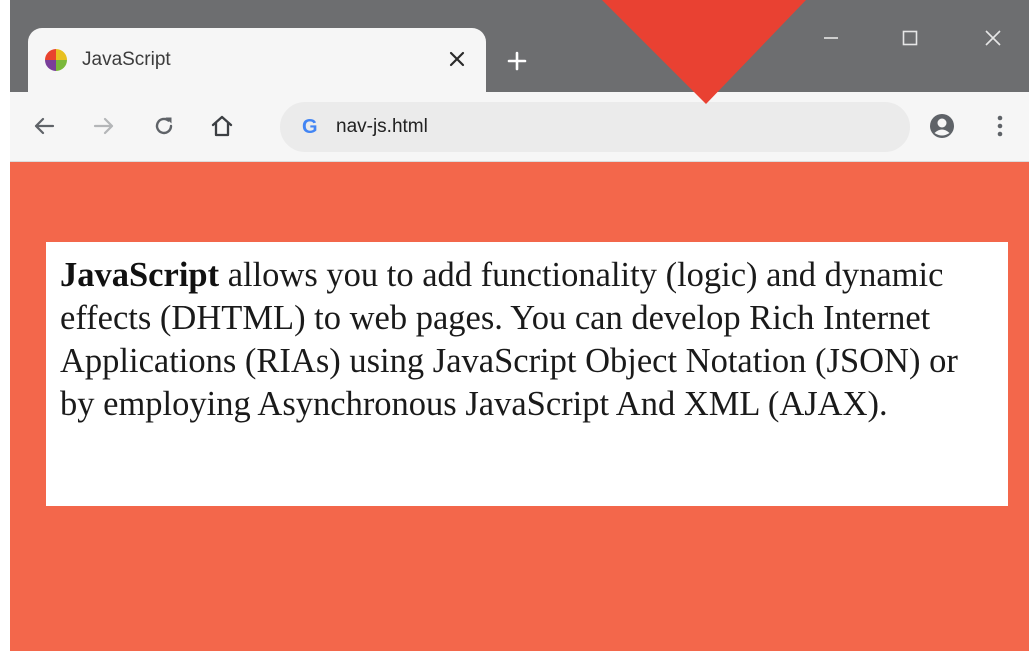 This screenshot has height=651, width=1029. Describe the element at coordinates (310, 127) in the screenshot. I see `google-g-icon: G` at that location.